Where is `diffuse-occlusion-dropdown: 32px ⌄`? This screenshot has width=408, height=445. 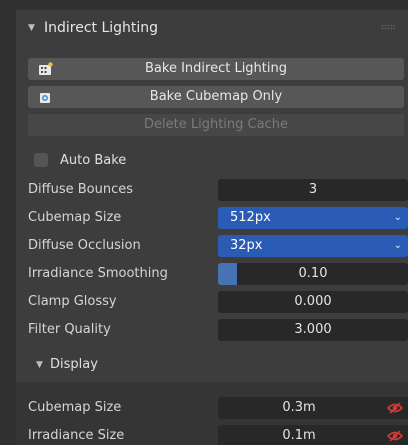
diffuse-occlusion-dropdown: 32px ⌄ is located at coordinates (313, 246).